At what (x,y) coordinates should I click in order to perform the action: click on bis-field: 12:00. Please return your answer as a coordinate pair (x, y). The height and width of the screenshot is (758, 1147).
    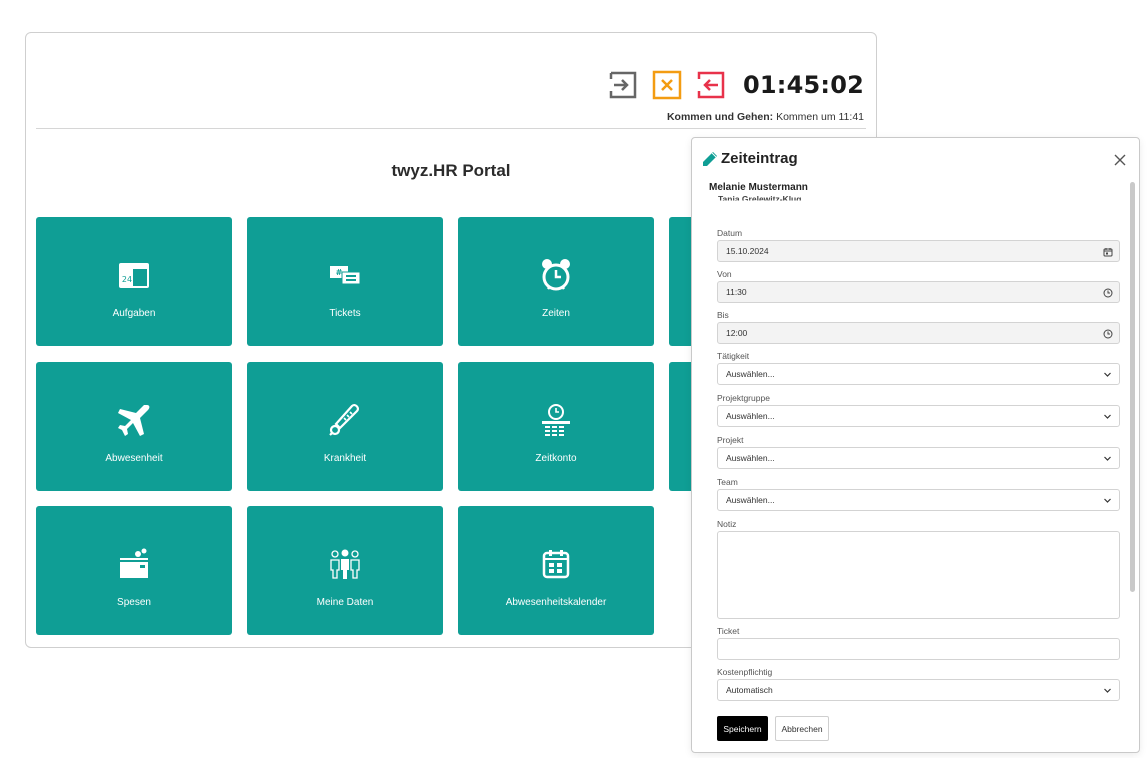
    Looking at the image, I should click on (918, 333).